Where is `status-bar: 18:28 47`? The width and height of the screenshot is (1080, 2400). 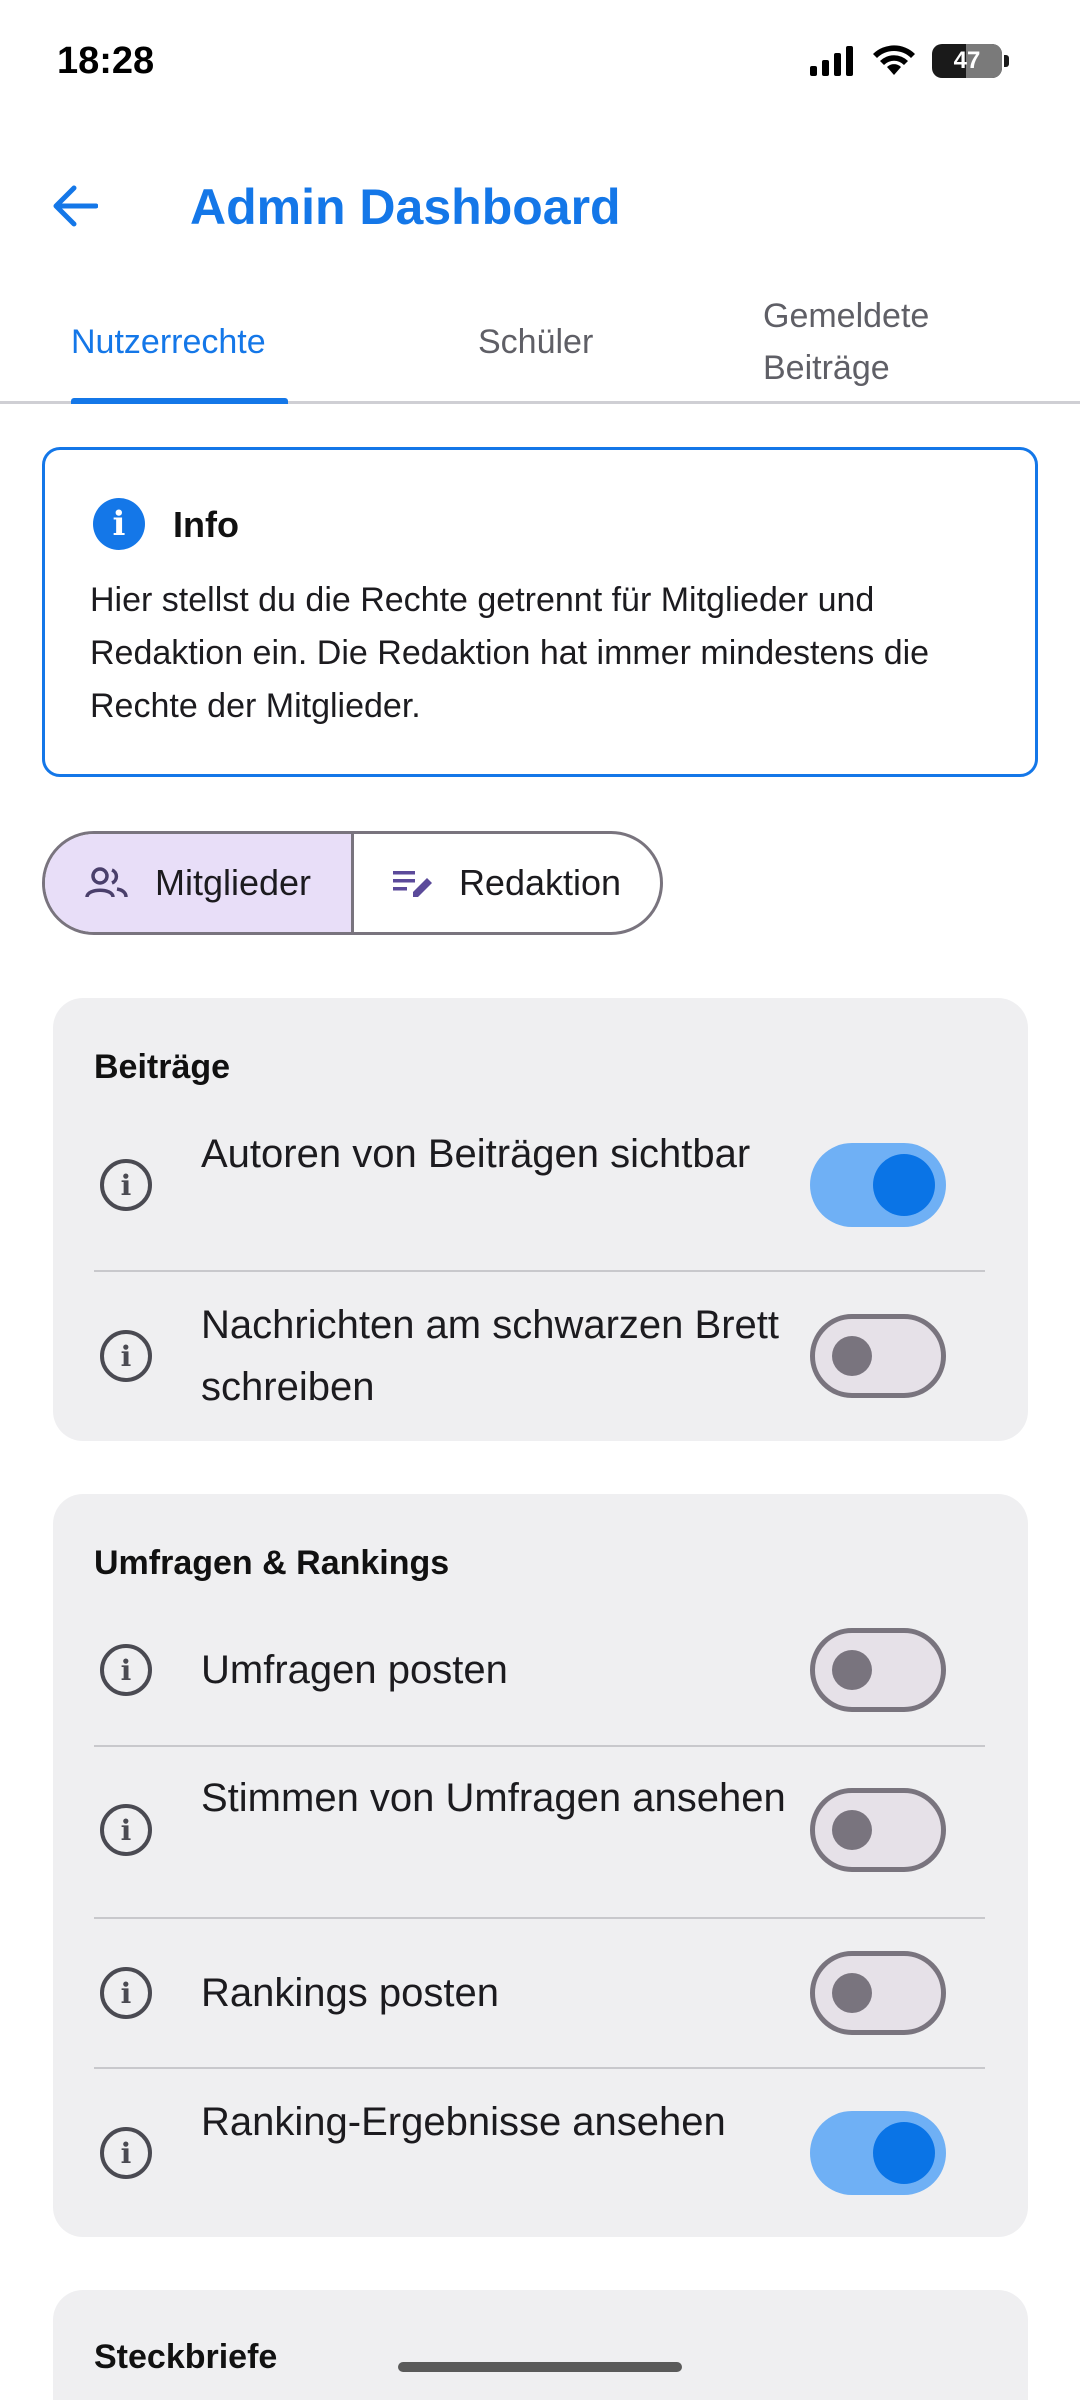 status-bar: 18:28 47 is located at coordinates (540, 65).